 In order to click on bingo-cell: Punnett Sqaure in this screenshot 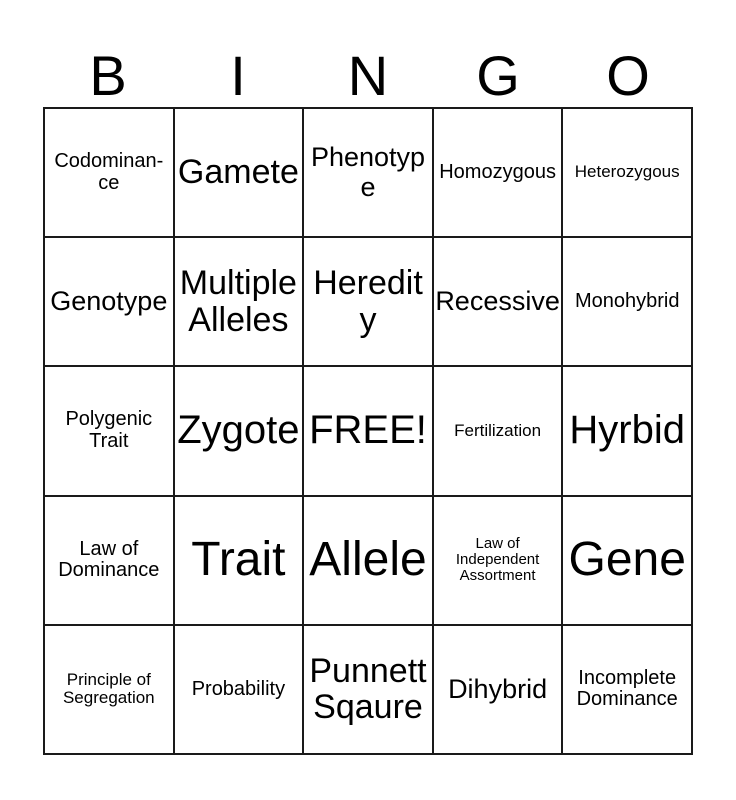, I will do `click(369, 690)`.